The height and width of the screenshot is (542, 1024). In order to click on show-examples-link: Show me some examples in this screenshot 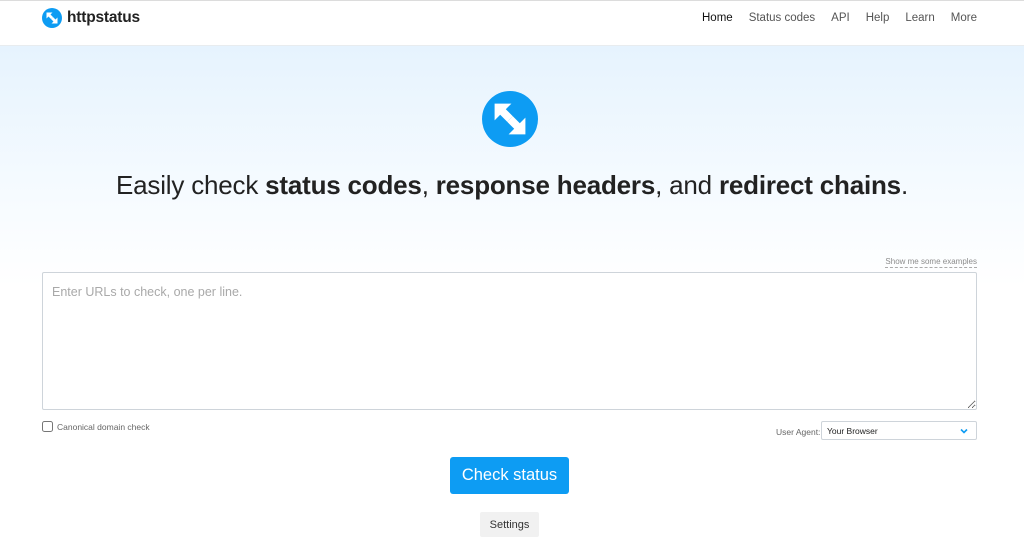, I will do `click(931, 262)`.